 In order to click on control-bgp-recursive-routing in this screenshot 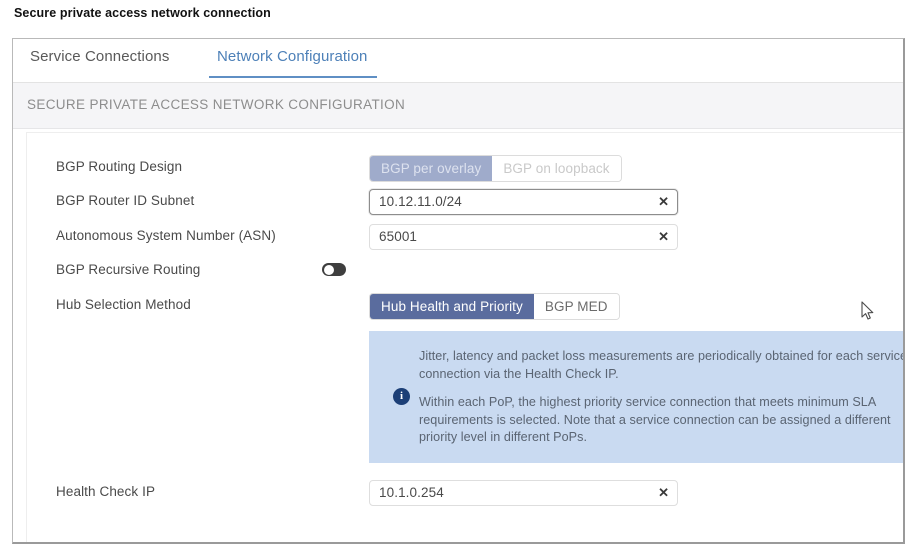, I will do `click(334, 269)`.